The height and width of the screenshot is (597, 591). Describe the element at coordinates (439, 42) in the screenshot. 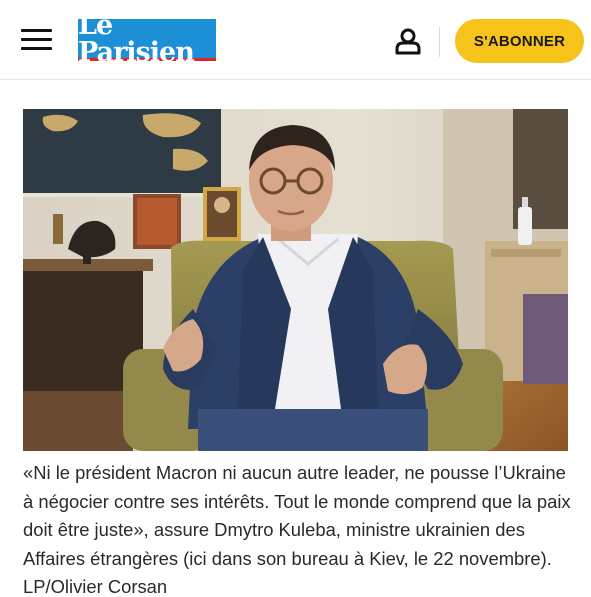

I see `header-divider` at that location.